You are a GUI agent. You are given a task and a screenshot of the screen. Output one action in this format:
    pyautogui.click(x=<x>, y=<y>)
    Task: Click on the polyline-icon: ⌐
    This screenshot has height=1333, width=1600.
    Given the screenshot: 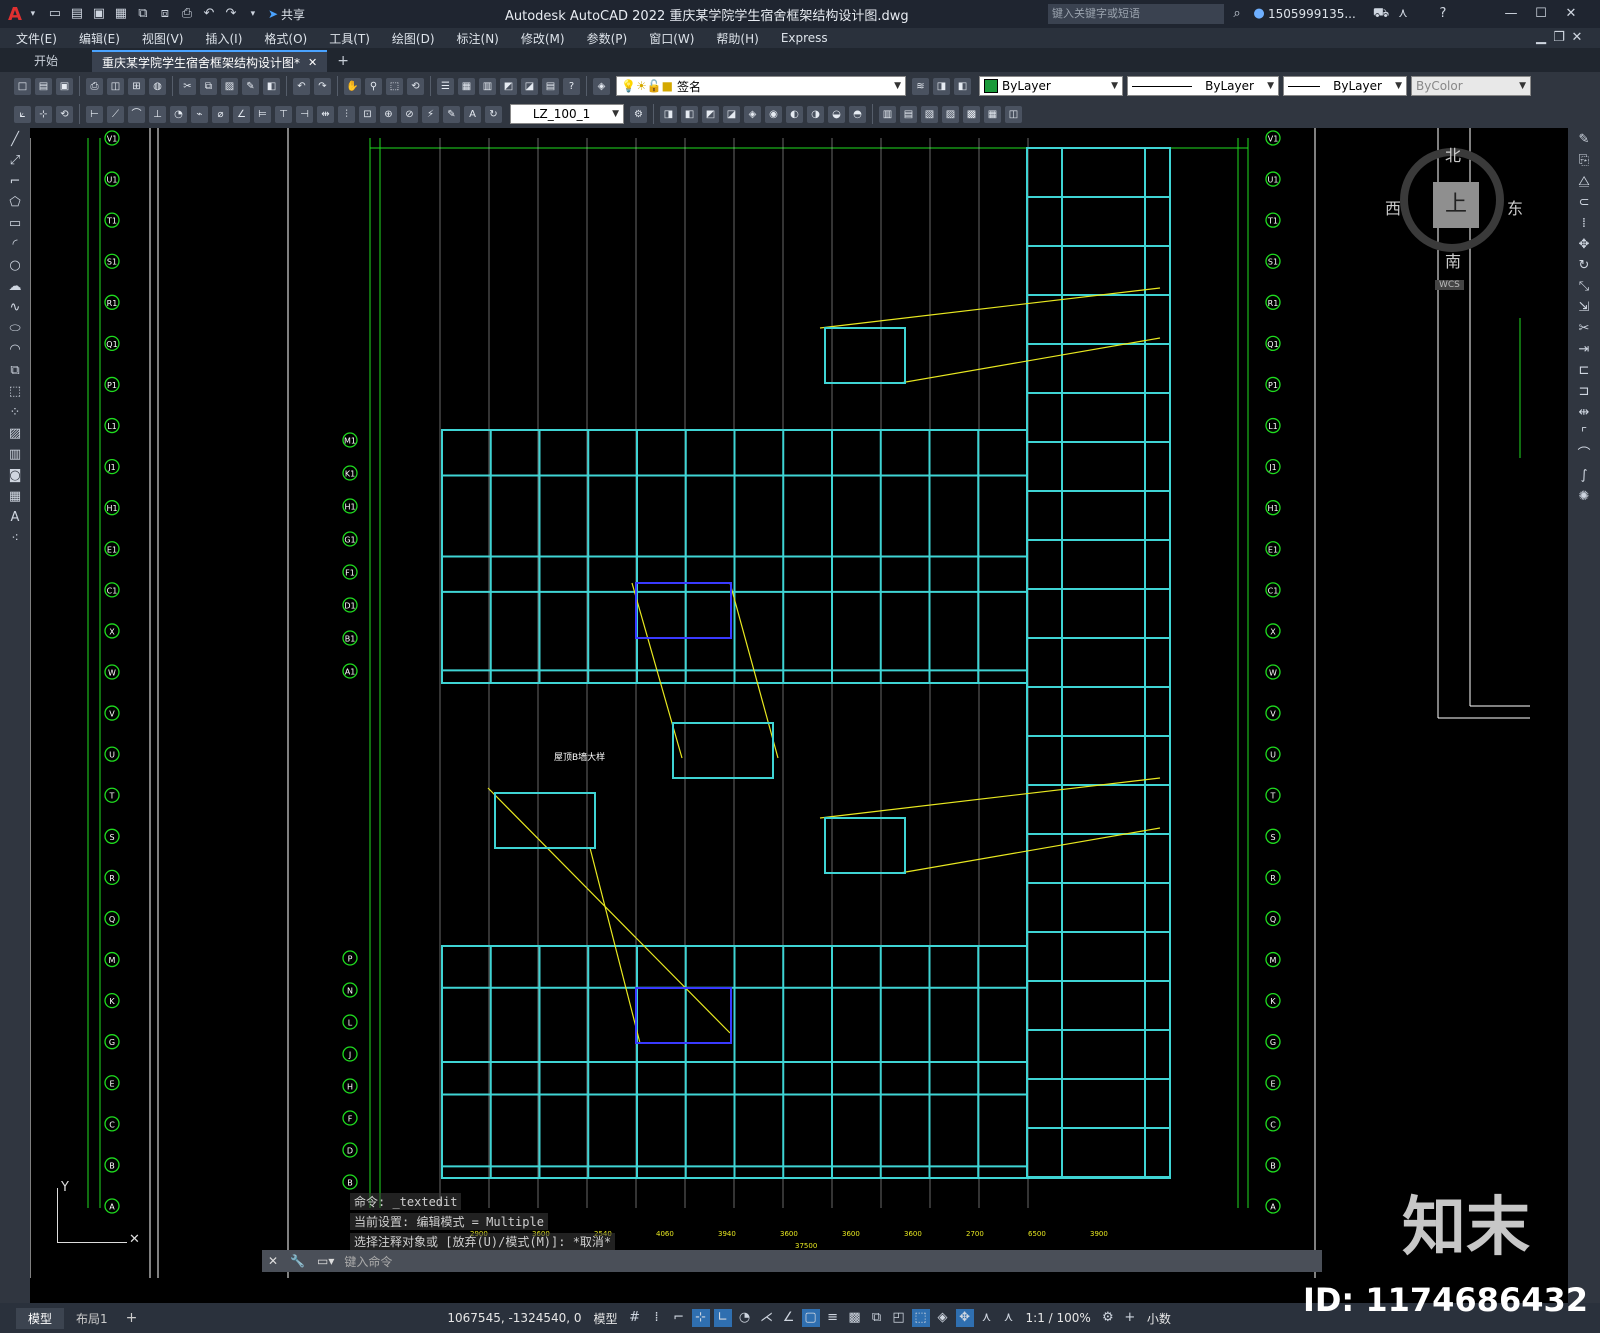 What is the action you would take?
    pyautogui.click(x=15, y=182)
    